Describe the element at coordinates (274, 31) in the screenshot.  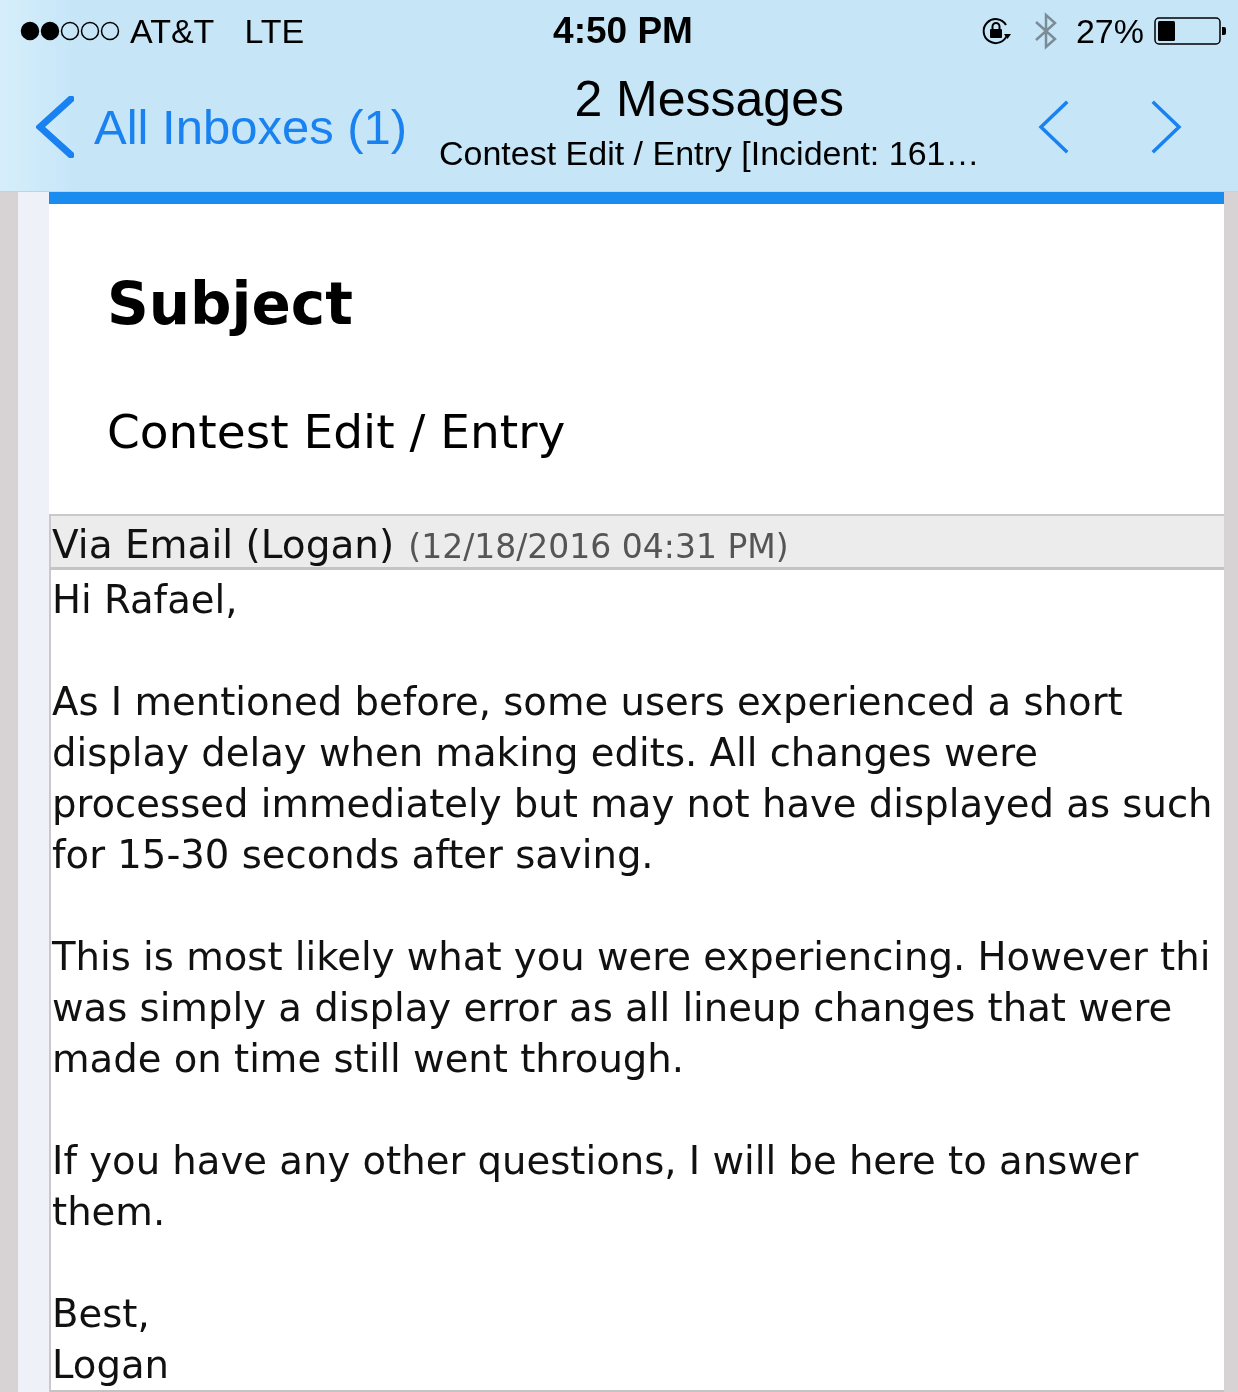
I see `network-type: LTE` at that location.